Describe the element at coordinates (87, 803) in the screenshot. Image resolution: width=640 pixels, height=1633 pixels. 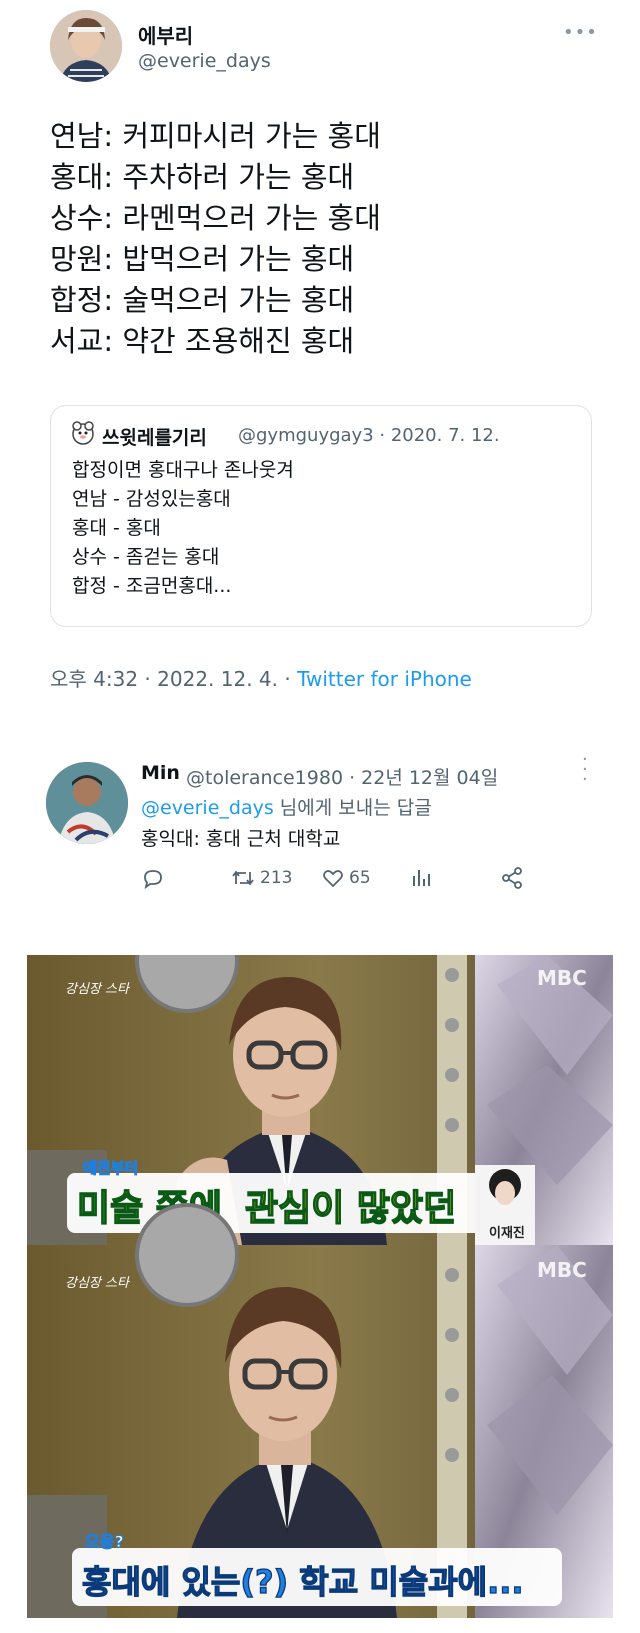
I see `reply-author-avatar` at that location.